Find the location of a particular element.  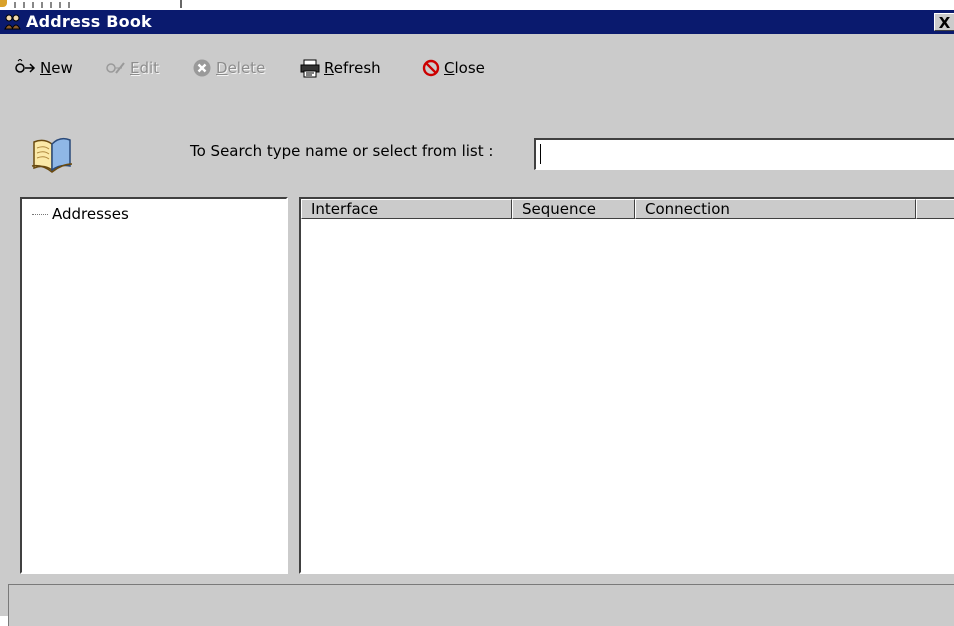

new-icon is located at coordinates (25, 66).